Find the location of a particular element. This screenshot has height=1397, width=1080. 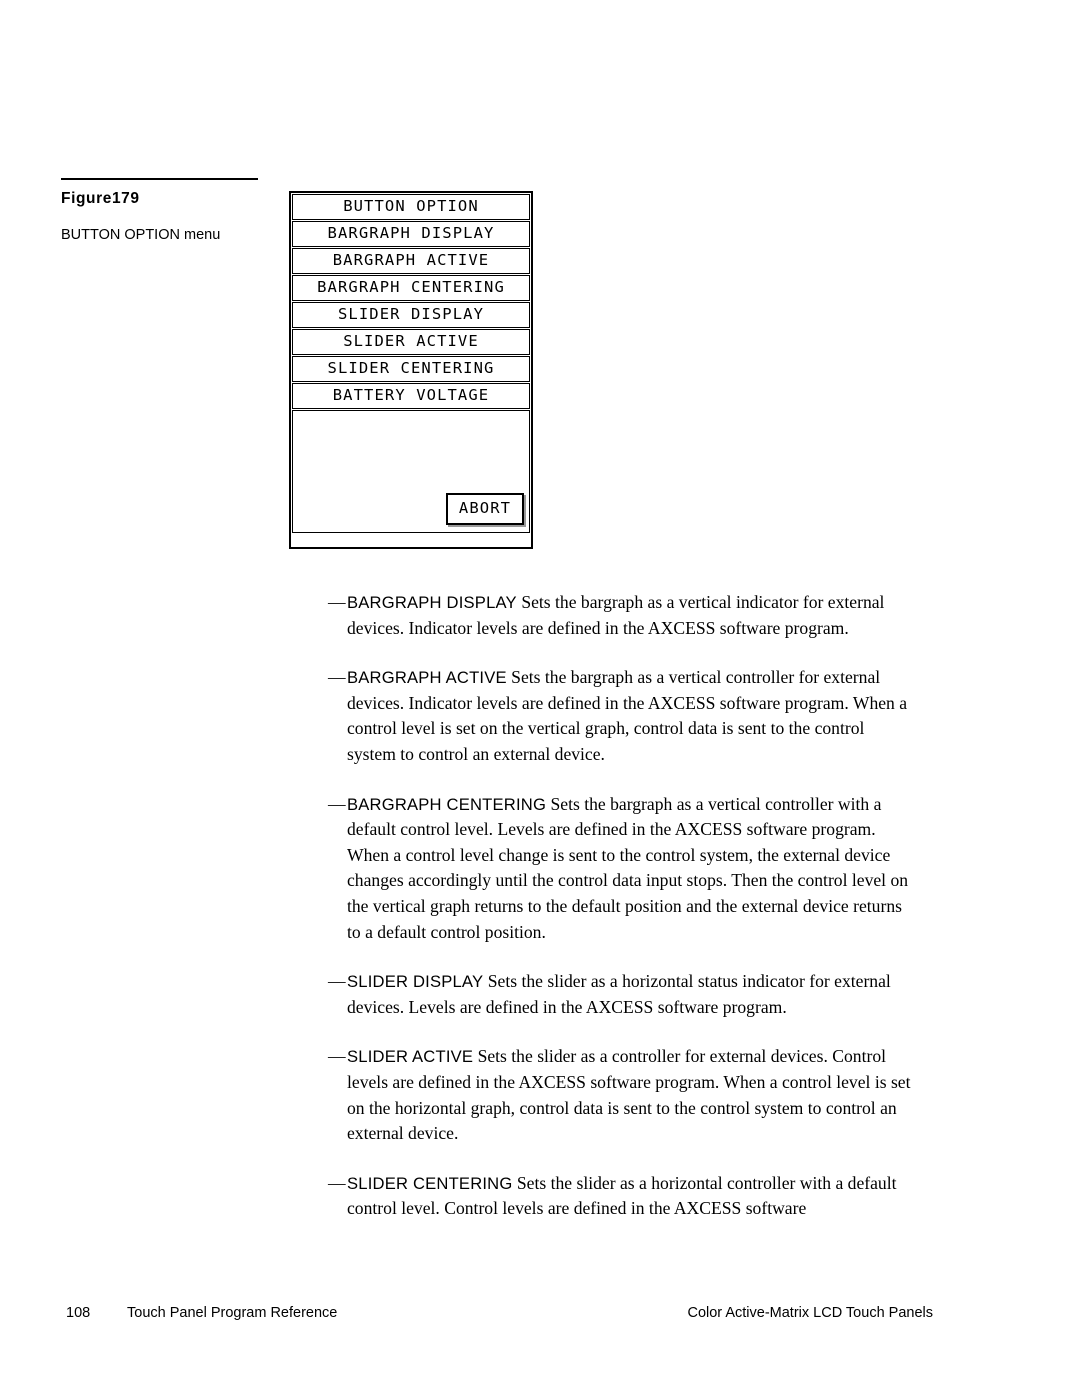

lcd-blank-area: ABORT is located at coordinates (411, 471).